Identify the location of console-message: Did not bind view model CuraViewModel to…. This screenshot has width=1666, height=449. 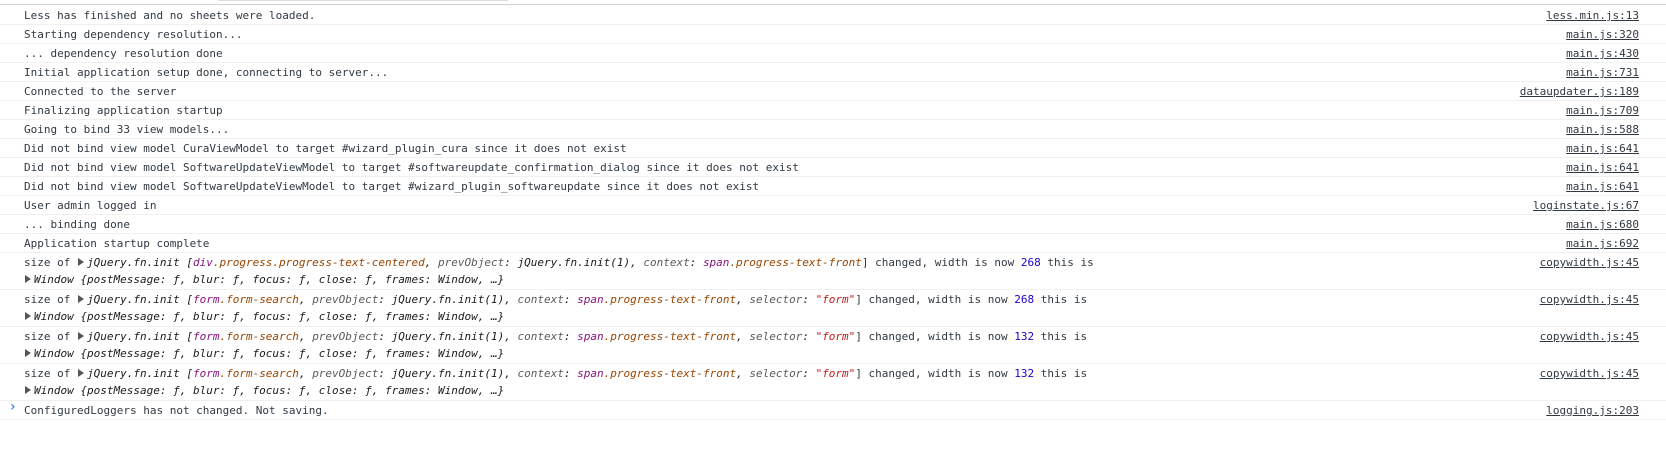
(833, 148).